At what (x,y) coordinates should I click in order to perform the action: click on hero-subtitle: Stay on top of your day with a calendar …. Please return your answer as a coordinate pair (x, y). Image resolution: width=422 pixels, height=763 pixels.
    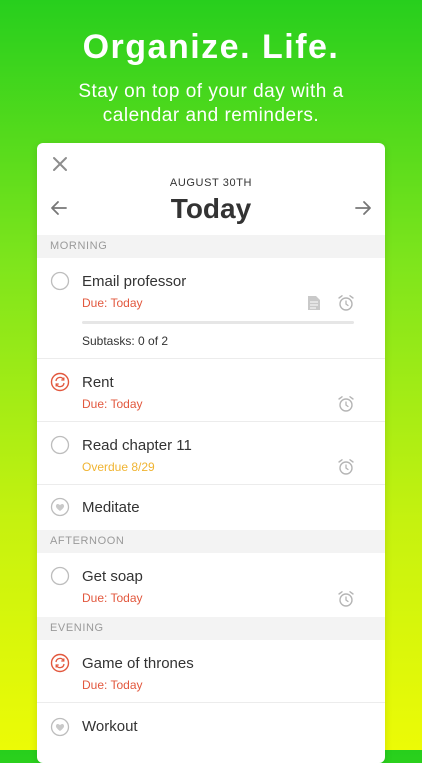
    Looking at the image, I should click on (211, 103).